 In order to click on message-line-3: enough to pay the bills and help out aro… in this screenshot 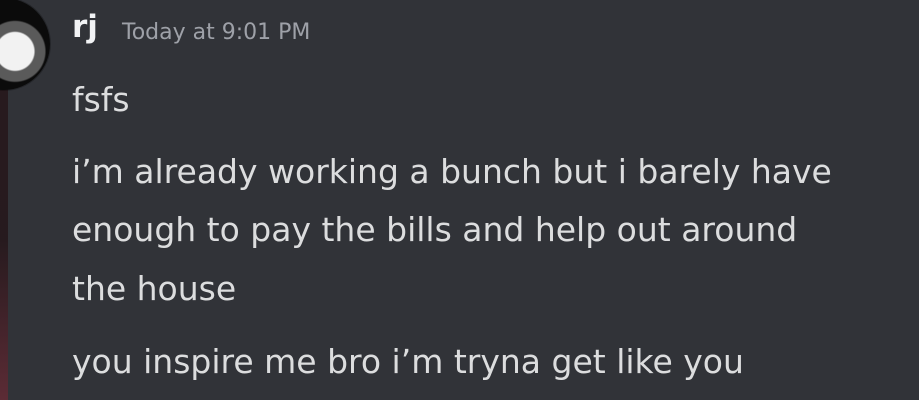, I will do `click(435, 229)`.